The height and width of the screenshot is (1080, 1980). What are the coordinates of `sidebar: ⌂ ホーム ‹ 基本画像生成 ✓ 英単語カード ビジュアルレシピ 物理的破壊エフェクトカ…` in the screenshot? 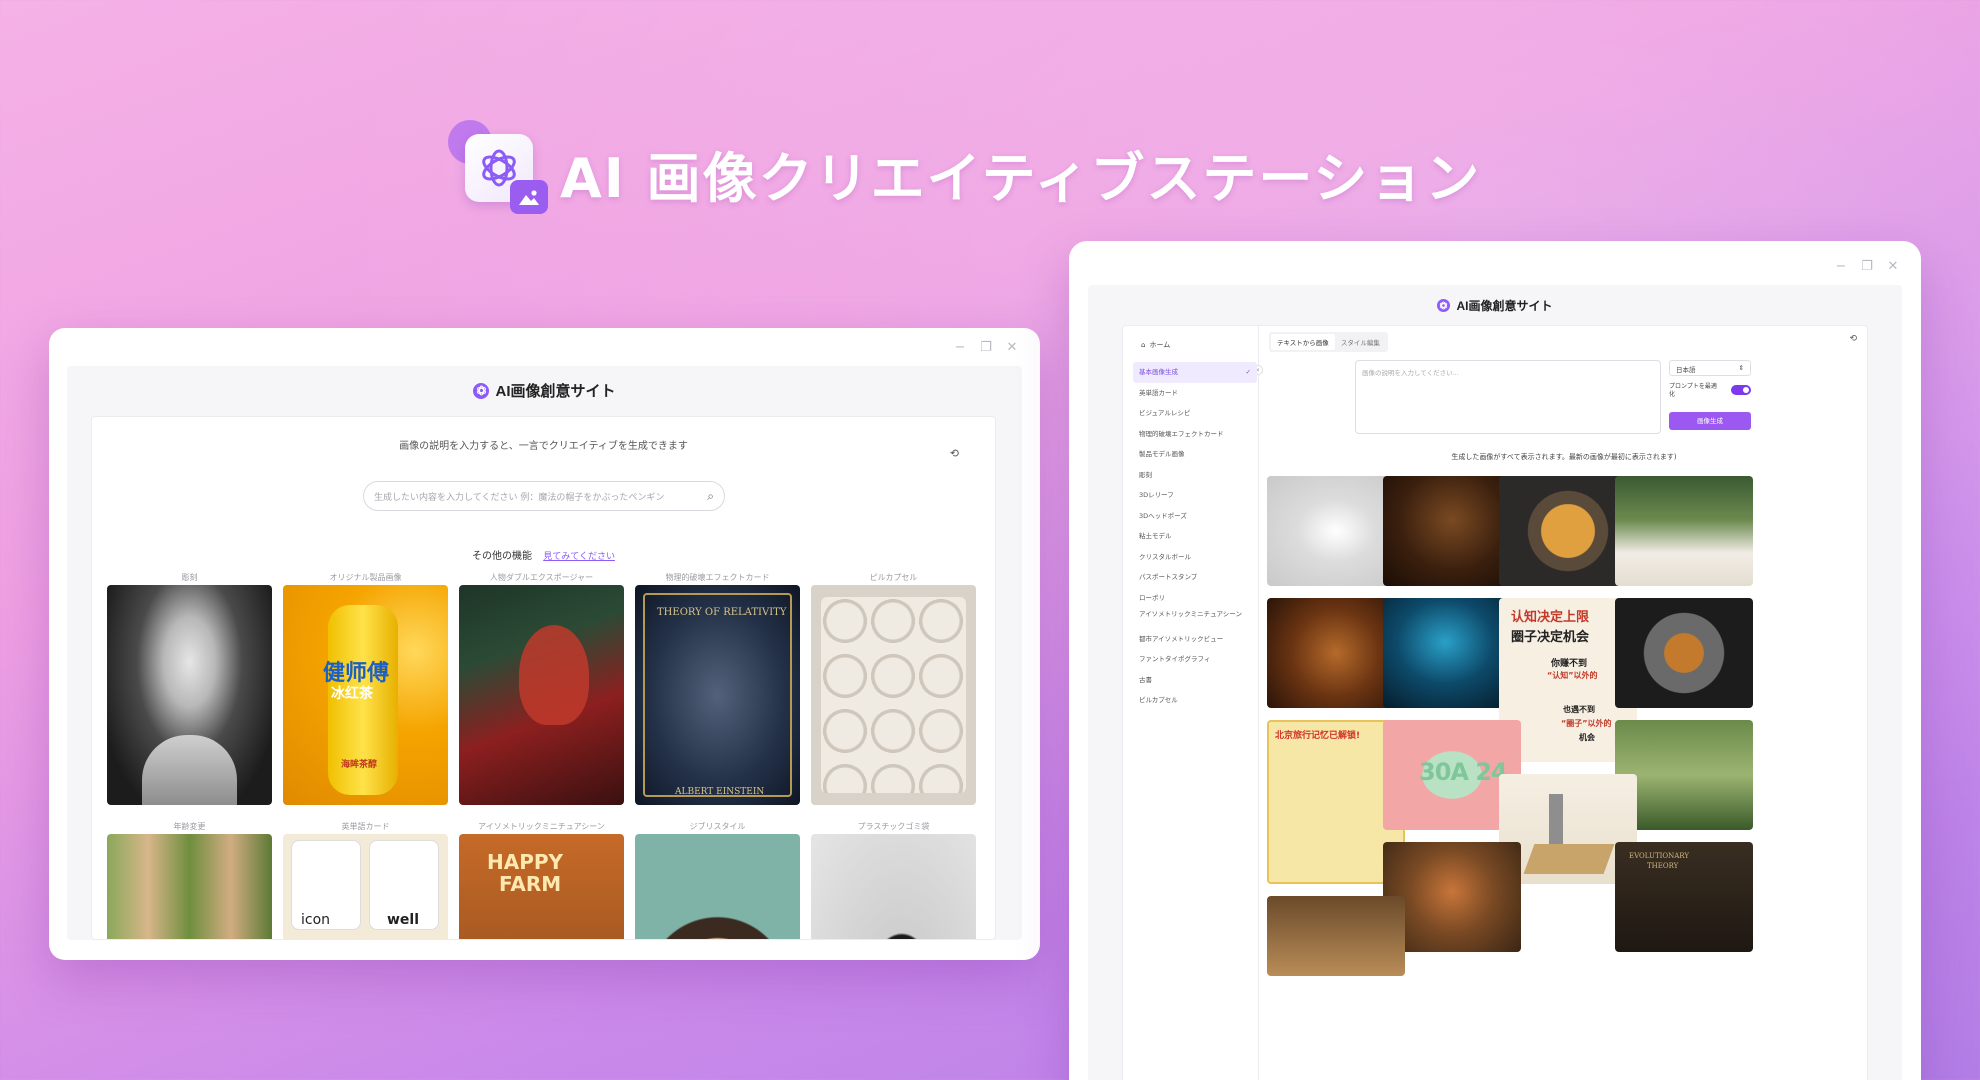 It's located at (1193, 703).